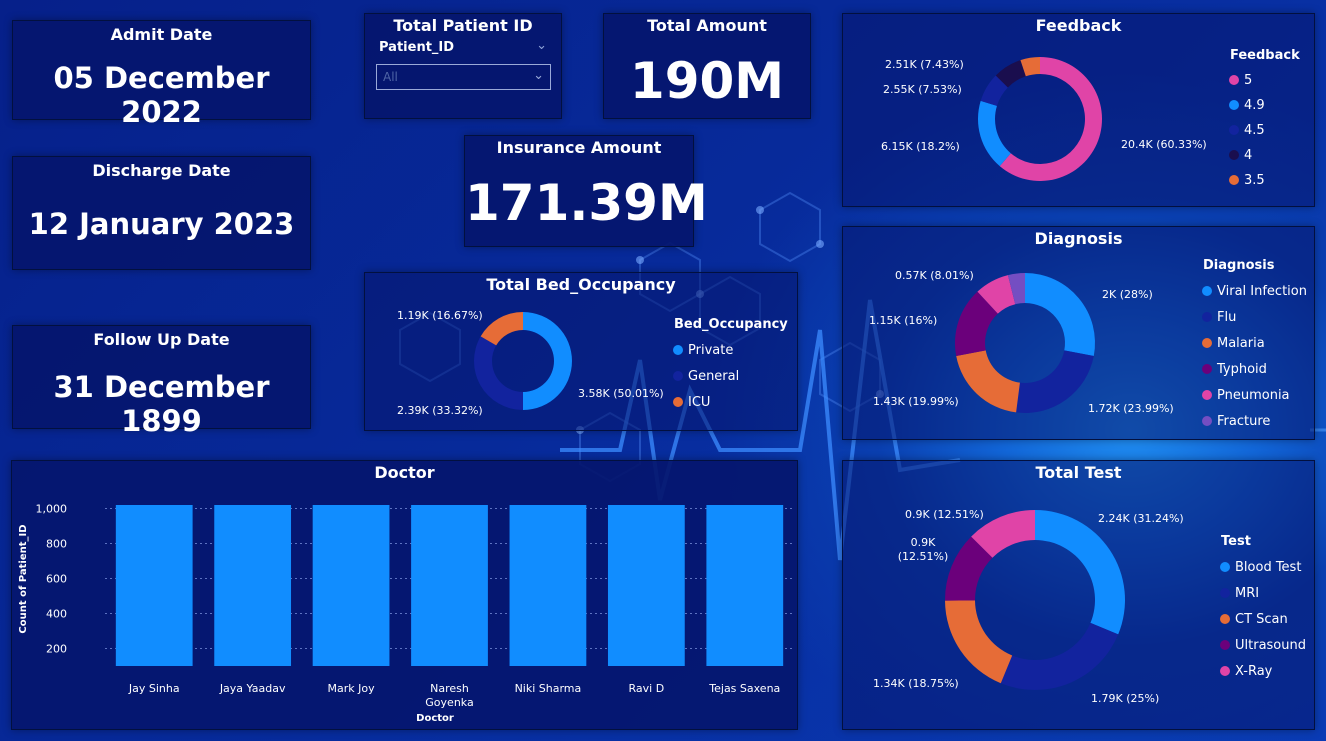  I want to click on legend-item: 4.9, so click(1254, 105).